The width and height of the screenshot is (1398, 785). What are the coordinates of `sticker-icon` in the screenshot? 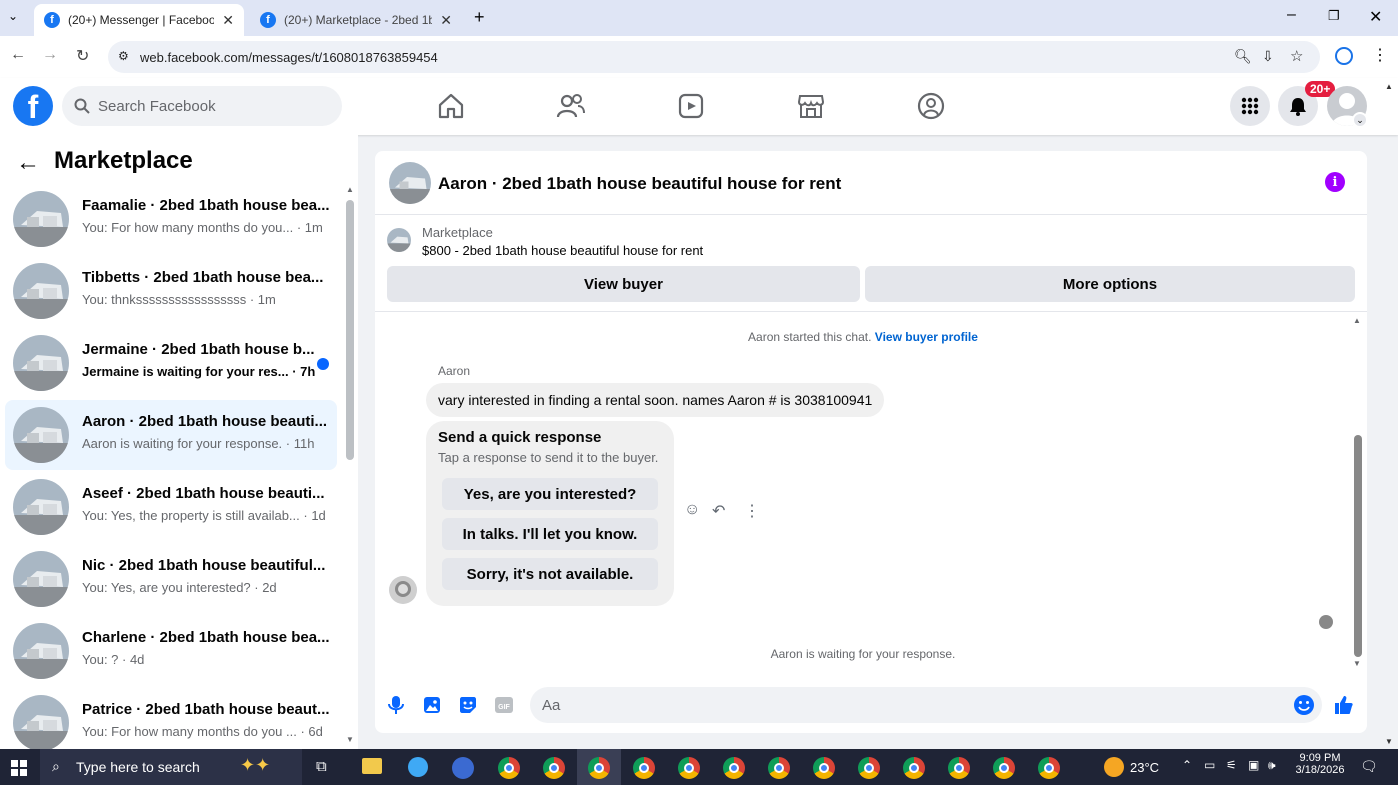 It's located at (468, 705).